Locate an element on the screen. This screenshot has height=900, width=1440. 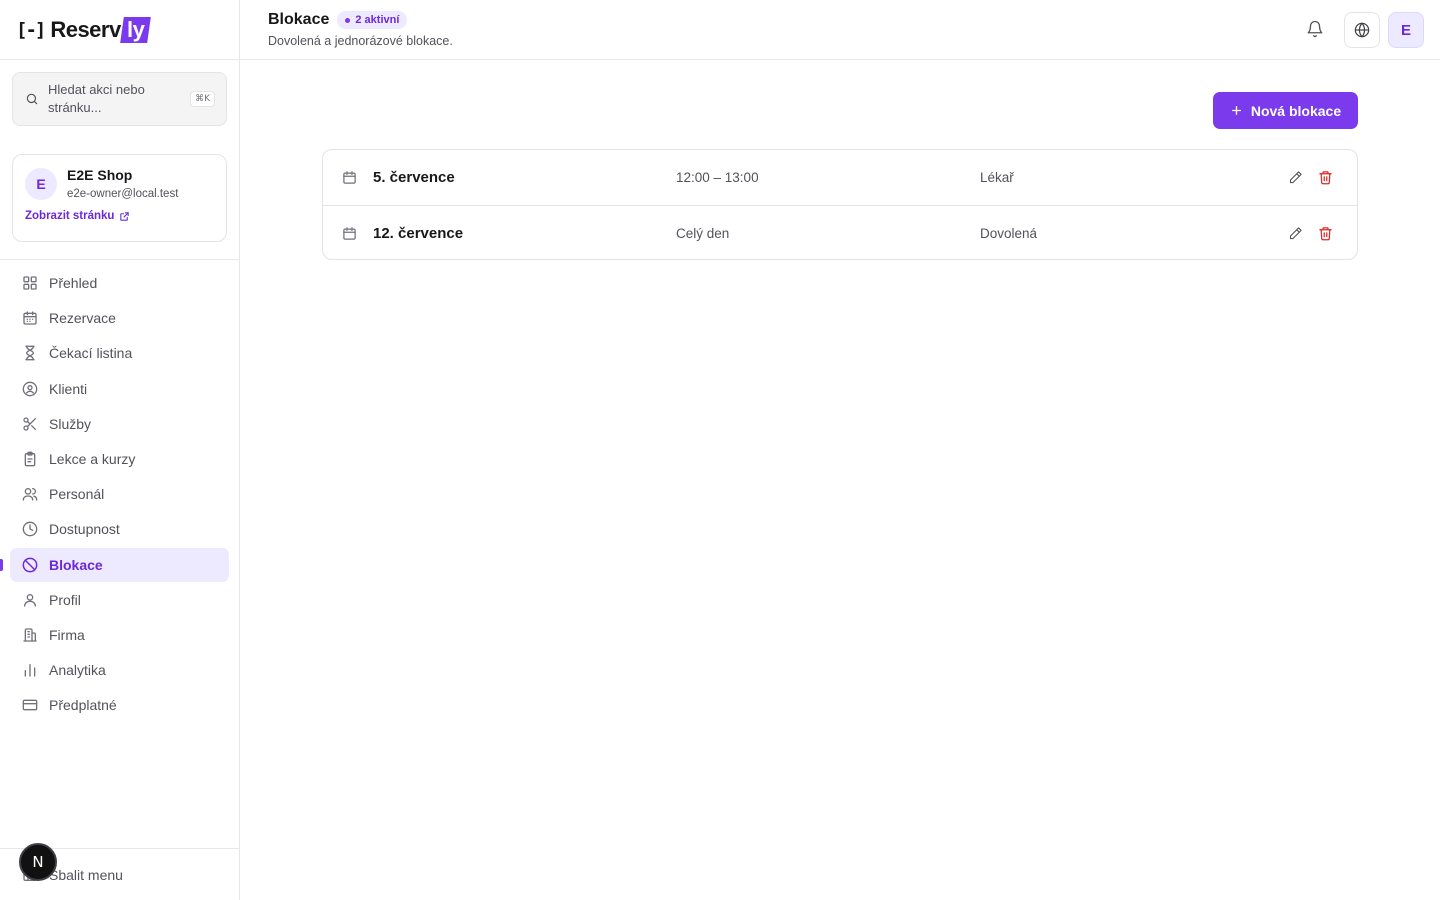
external-link-icon is located at coordinates (125, 216).